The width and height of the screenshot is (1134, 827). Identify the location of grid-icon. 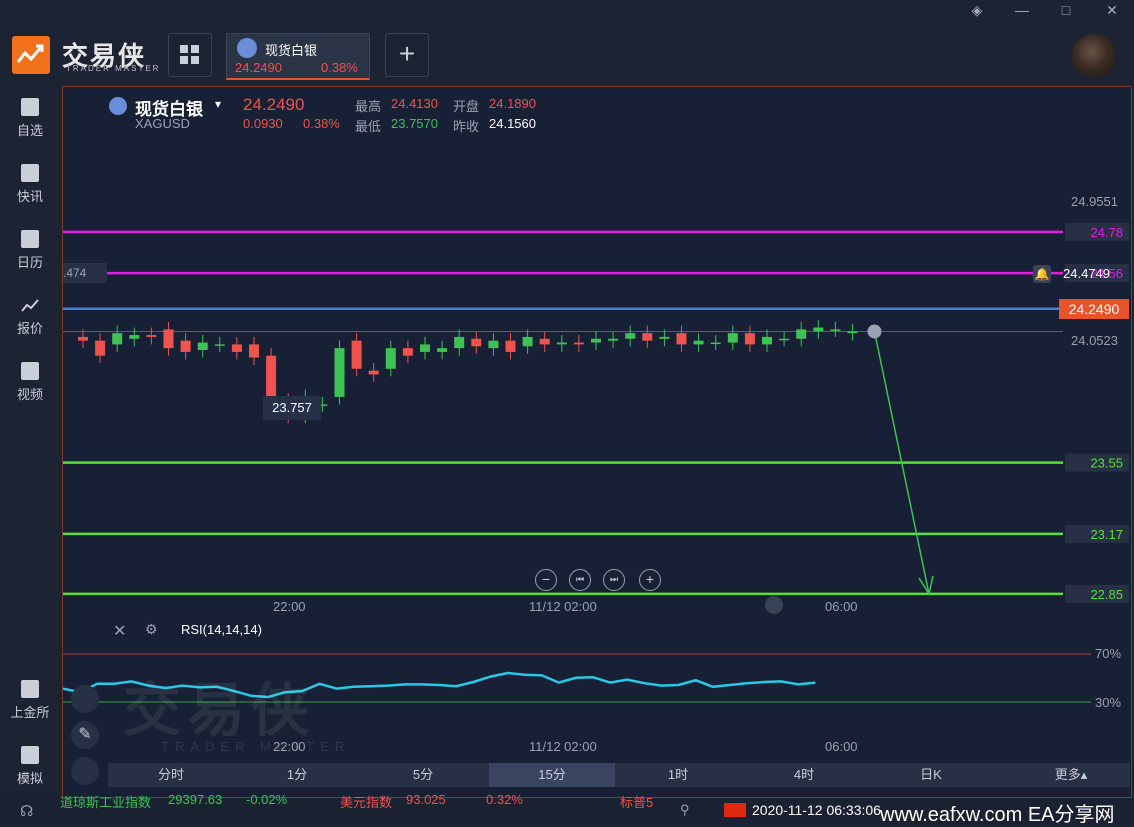
(189, 54).